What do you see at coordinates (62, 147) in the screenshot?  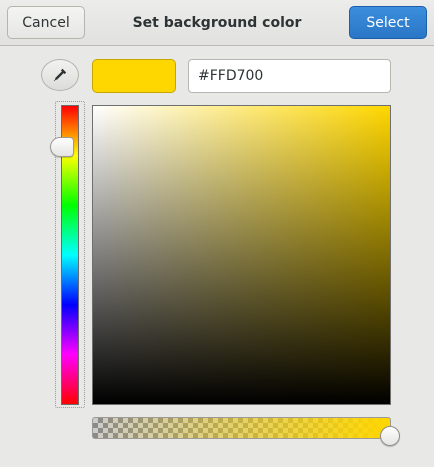 I see `hue-slider-handle` at bounding box center [62, 147].